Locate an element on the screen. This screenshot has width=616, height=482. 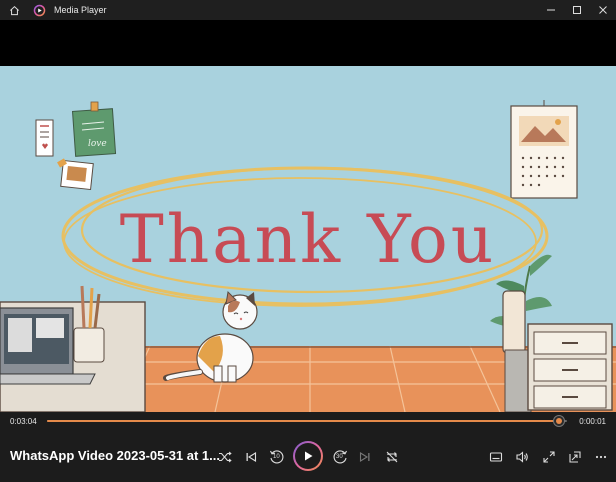
captions-button is located at coordinates (496, 457).